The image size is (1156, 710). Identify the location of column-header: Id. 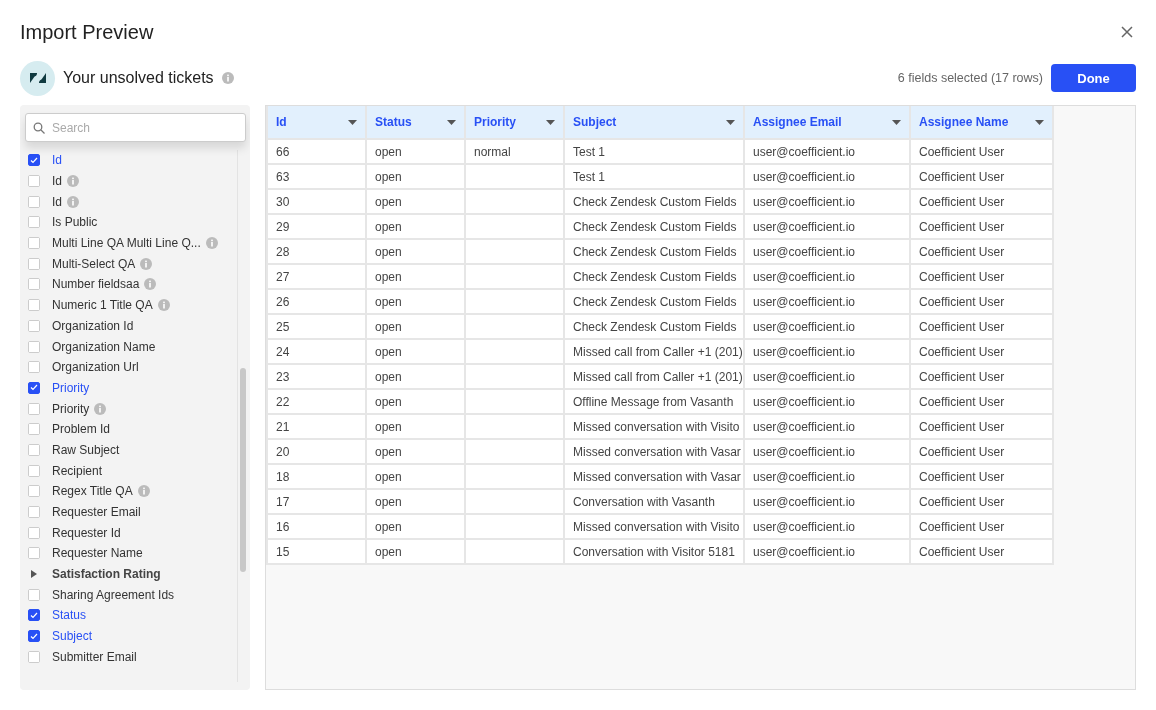
(316, 122).